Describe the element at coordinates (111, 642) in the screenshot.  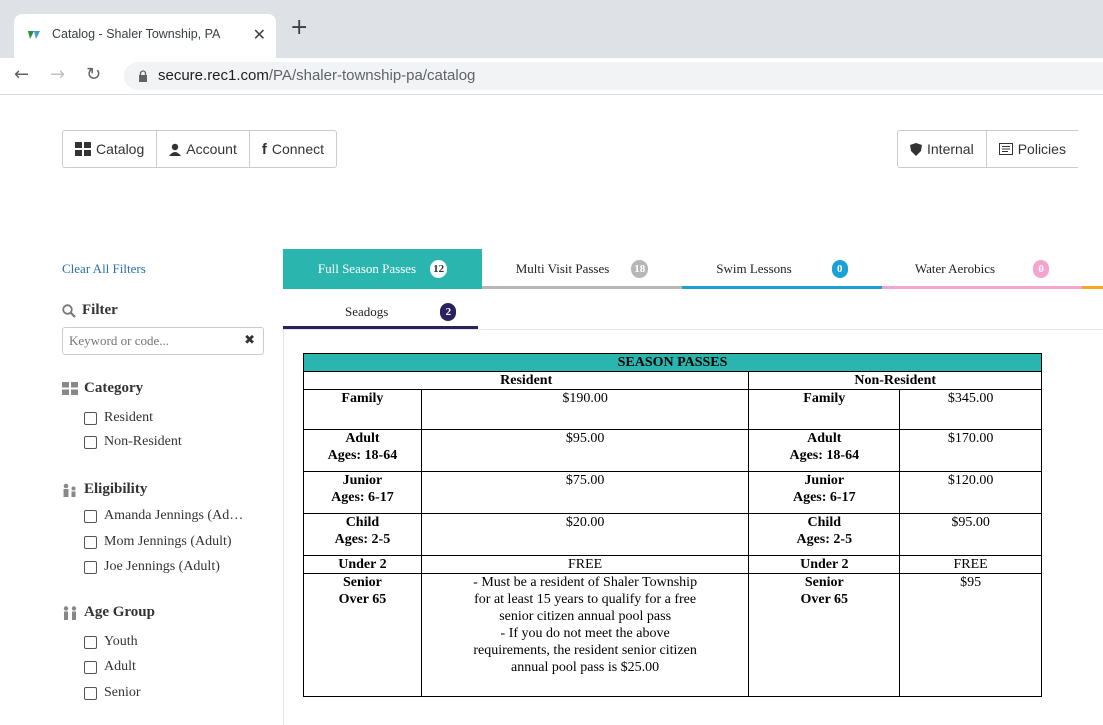
I see `age-youth-checkbox: Youth` at that location.